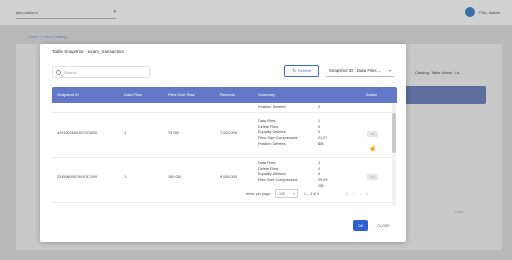  I want to click on page-size-value: 100, so click(282, 194).